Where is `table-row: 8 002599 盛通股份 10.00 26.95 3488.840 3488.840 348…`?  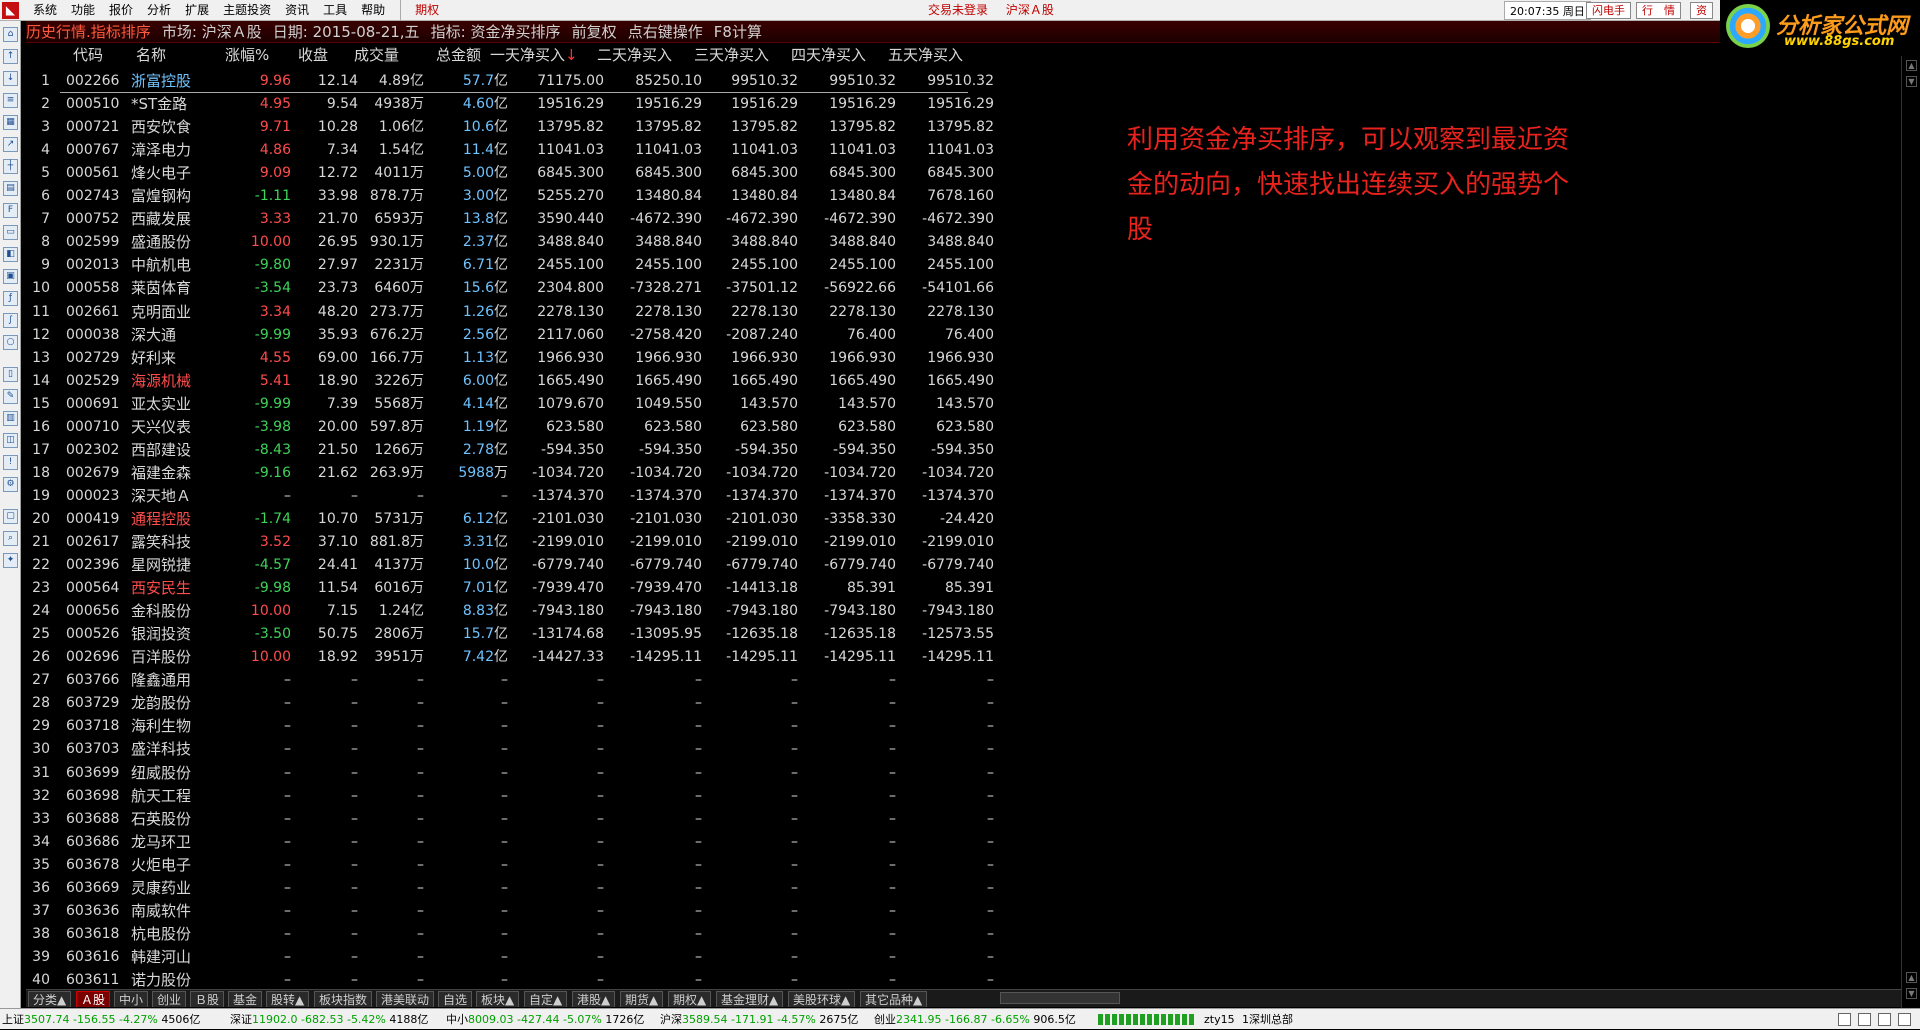
table-row: 8 002599 盛通股份 10.00 26.95 3488.840 3488.840 348… is located at coordinates (526, 242).